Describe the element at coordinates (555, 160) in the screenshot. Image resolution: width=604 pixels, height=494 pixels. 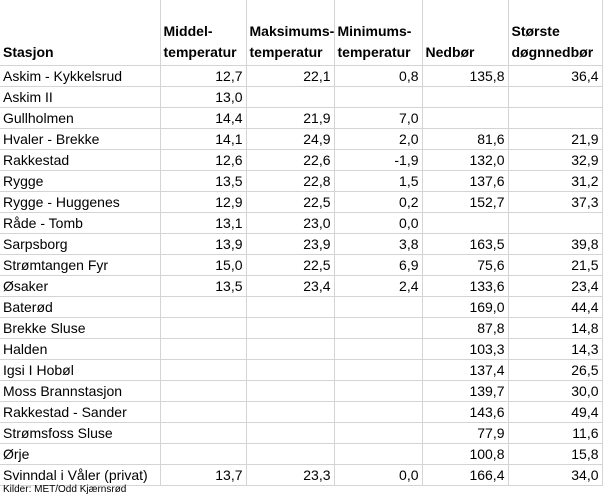
I see `max-daily-precip-cell: 32,9` at that location.